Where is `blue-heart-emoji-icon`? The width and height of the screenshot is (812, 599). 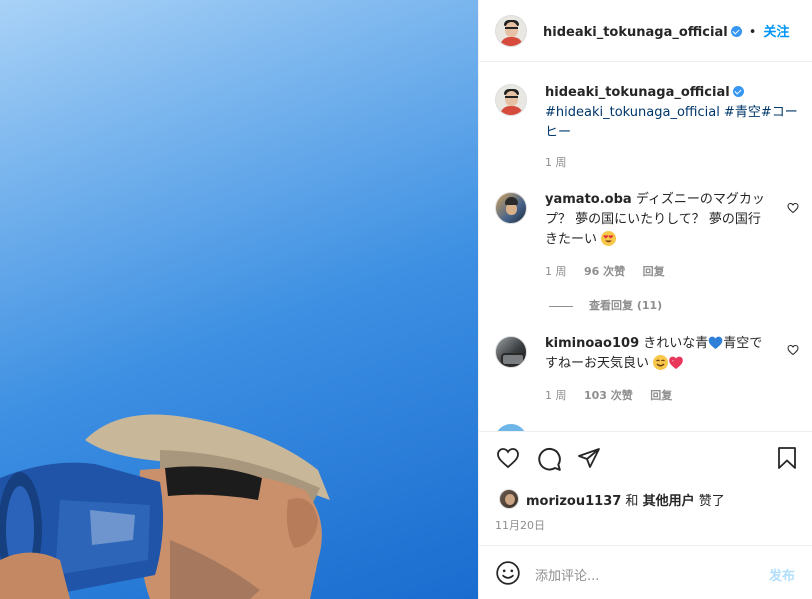
blue-heart-emoji-icon is located at coordinates (715, 342).